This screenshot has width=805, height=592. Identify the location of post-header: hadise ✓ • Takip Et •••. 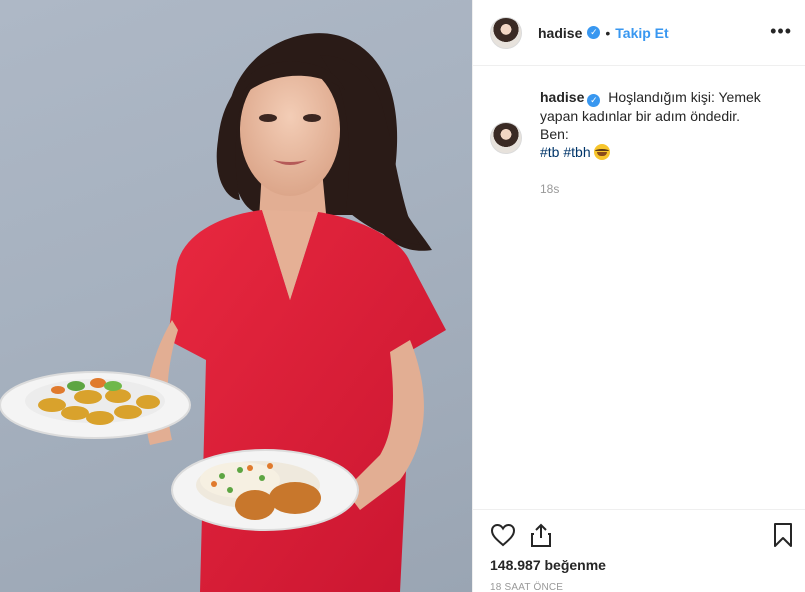
(639, 33).